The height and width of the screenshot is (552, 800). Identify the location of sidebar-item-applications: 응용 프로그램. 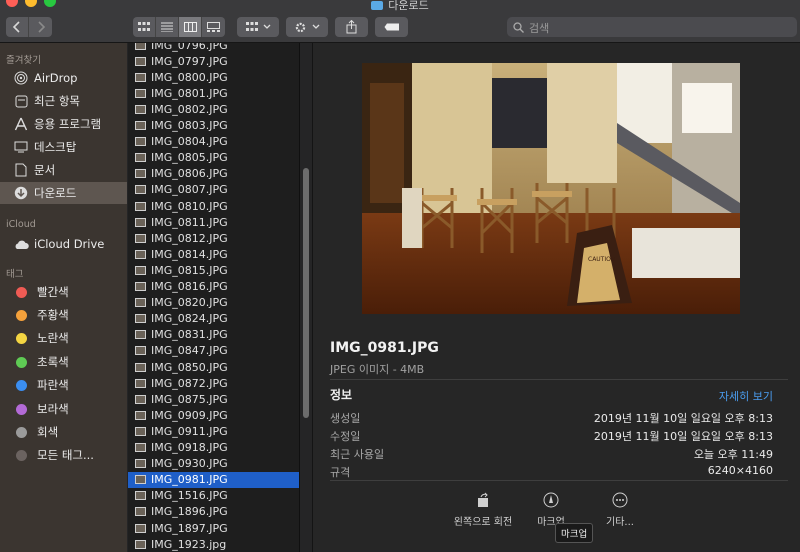
(63, 124).